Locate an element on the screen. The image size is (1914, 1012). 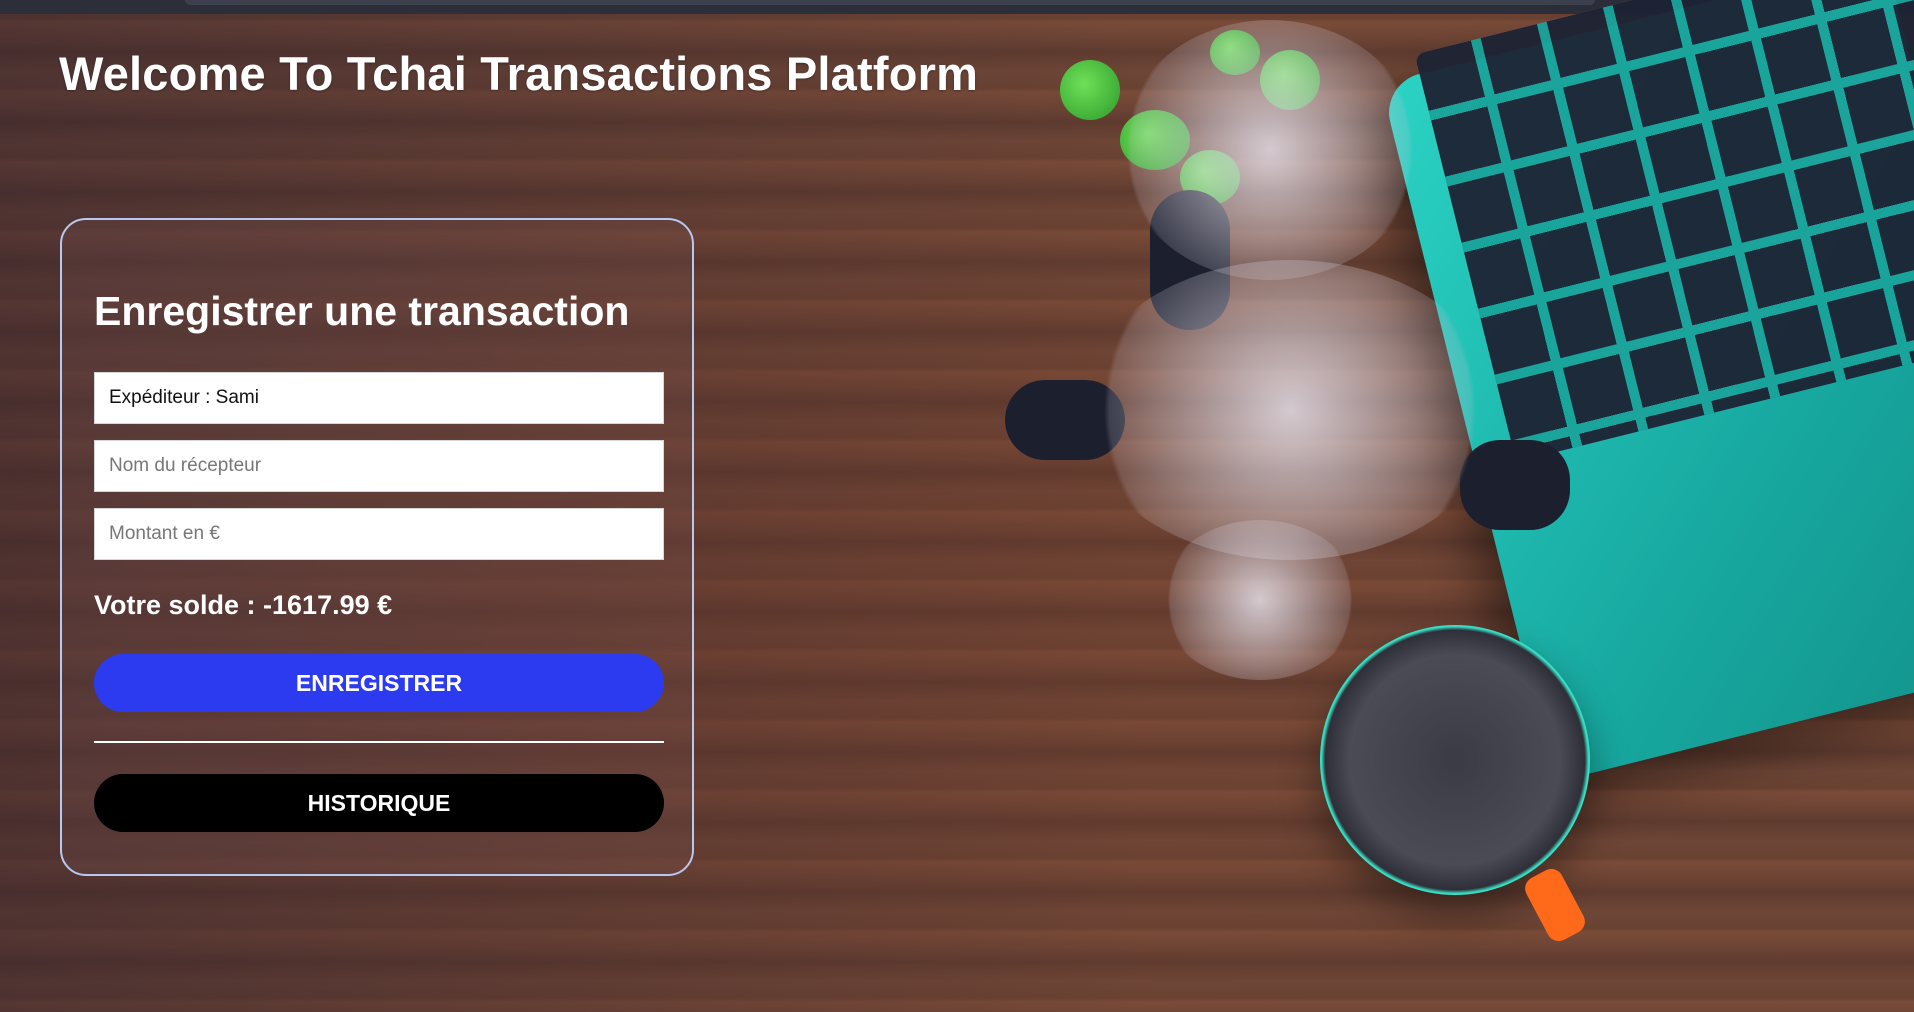
mug-handle-shape is located at coordinates (1555, 905).